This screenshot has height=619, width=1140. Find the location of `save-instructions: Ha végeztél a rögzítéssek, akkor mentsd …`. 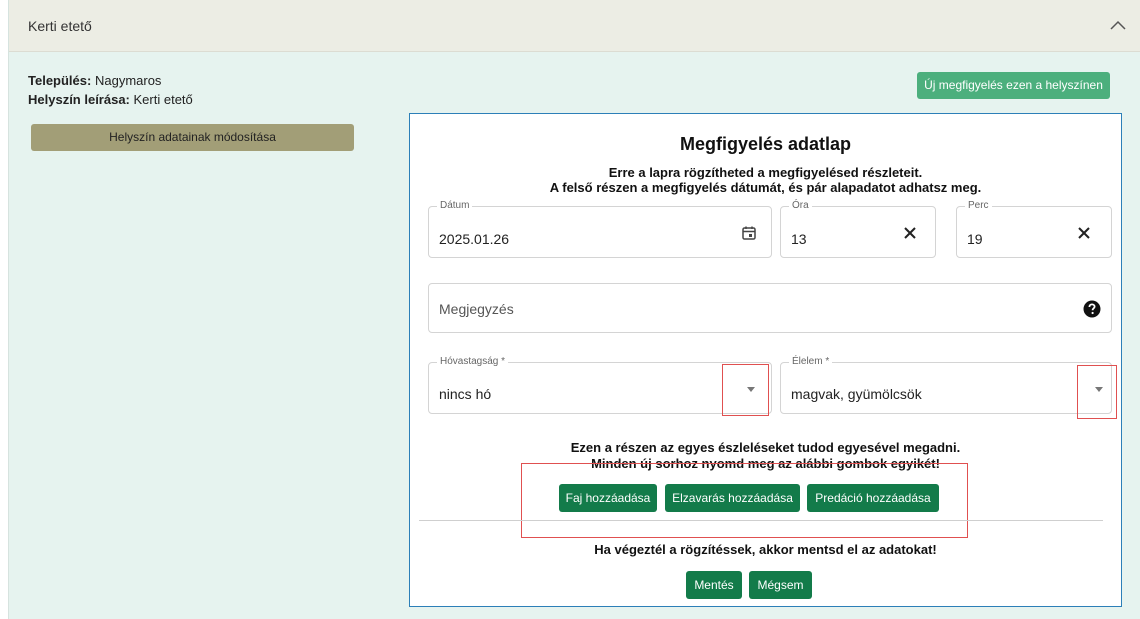

save-instructions: Ha végeztél a rögzítéssek, akkor mentsd … is located at coordinates (765, 549).